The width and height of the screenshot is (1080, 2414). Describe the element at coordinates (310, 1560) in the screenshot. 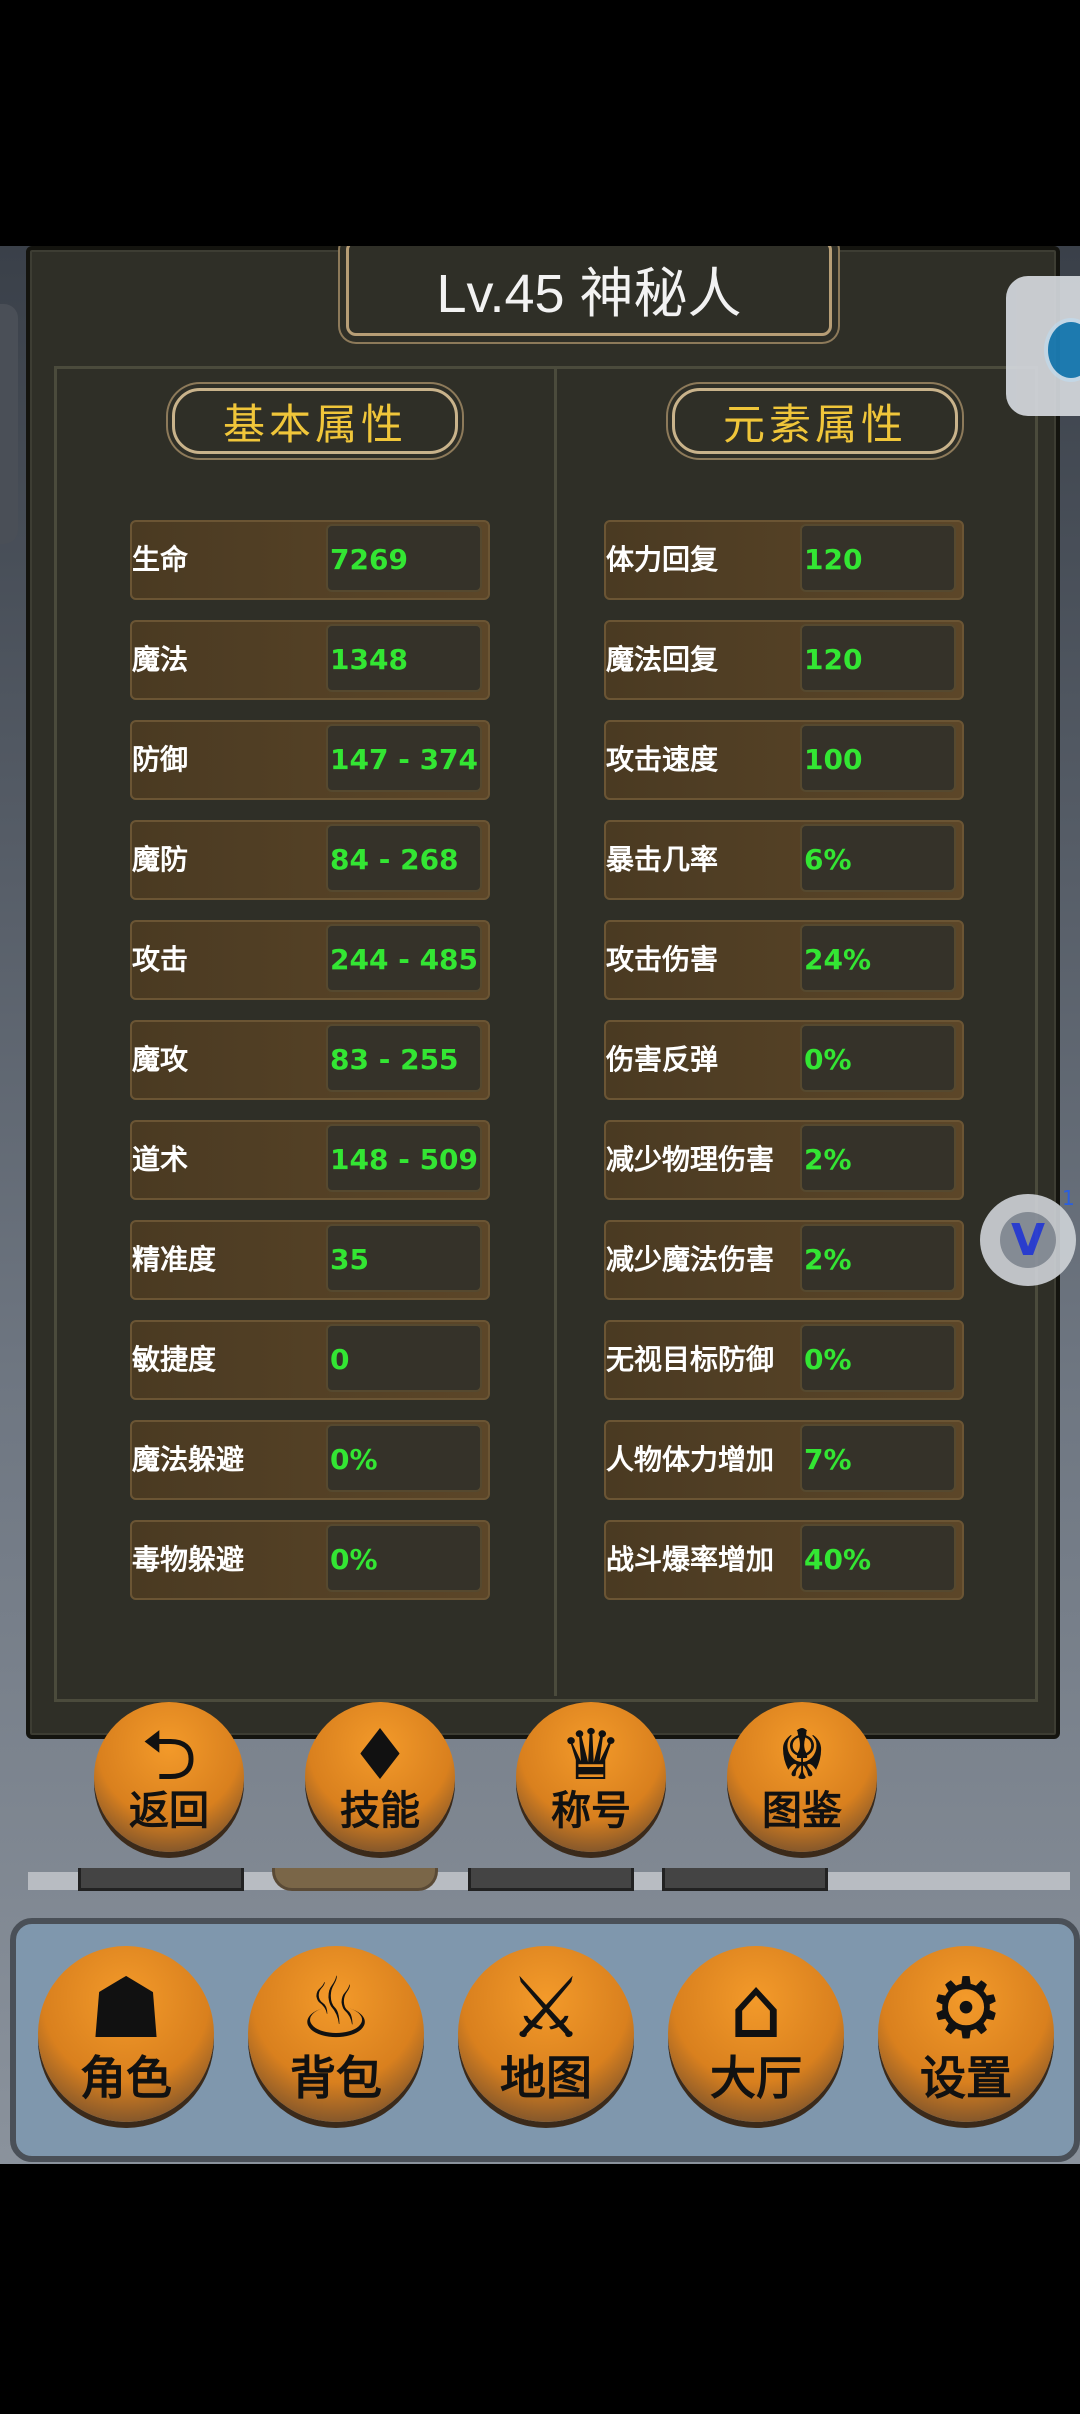

I see `basic-stat-row: 毒物躲避 0%` at that location.